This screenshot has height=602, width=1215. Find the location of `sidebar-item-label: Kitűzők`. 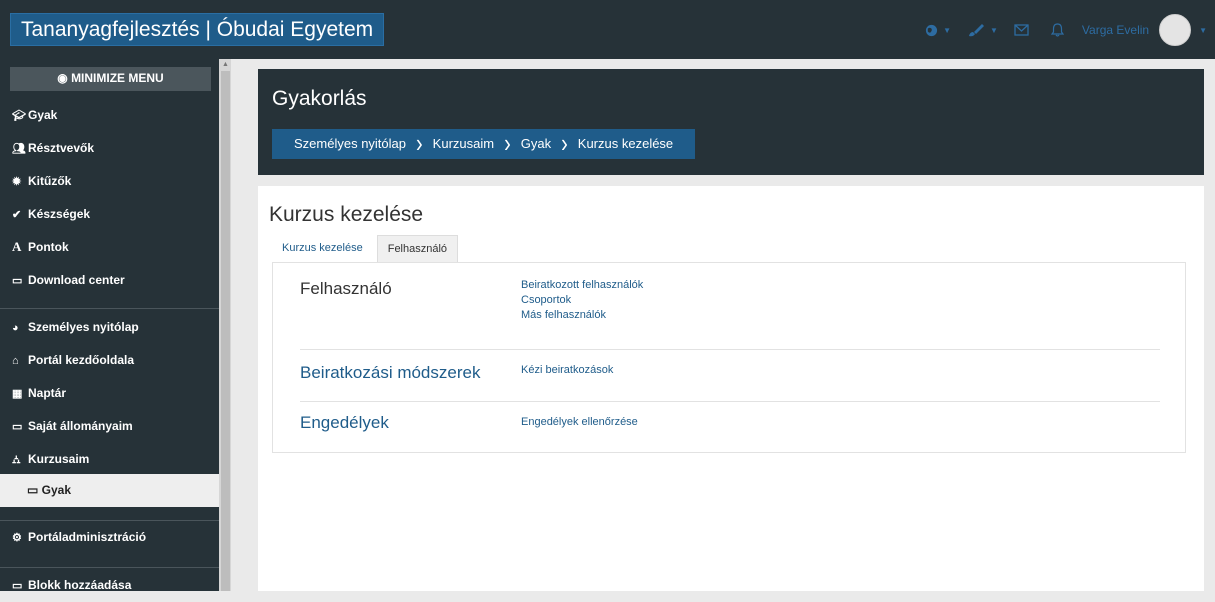

sidebar-item-label: Kitűzők is located at coordinates (50, 181).